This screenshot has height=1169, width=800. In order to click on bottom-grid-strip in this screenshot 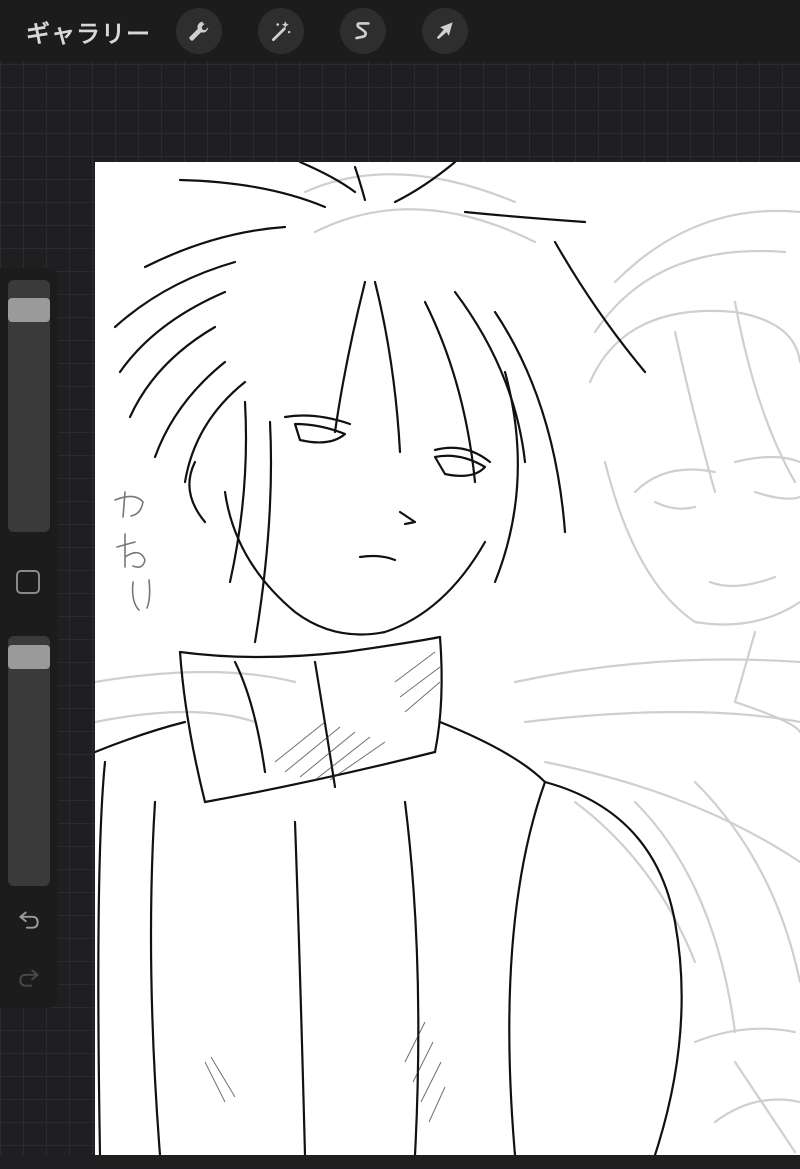, I will do `click(400, 1162)`.